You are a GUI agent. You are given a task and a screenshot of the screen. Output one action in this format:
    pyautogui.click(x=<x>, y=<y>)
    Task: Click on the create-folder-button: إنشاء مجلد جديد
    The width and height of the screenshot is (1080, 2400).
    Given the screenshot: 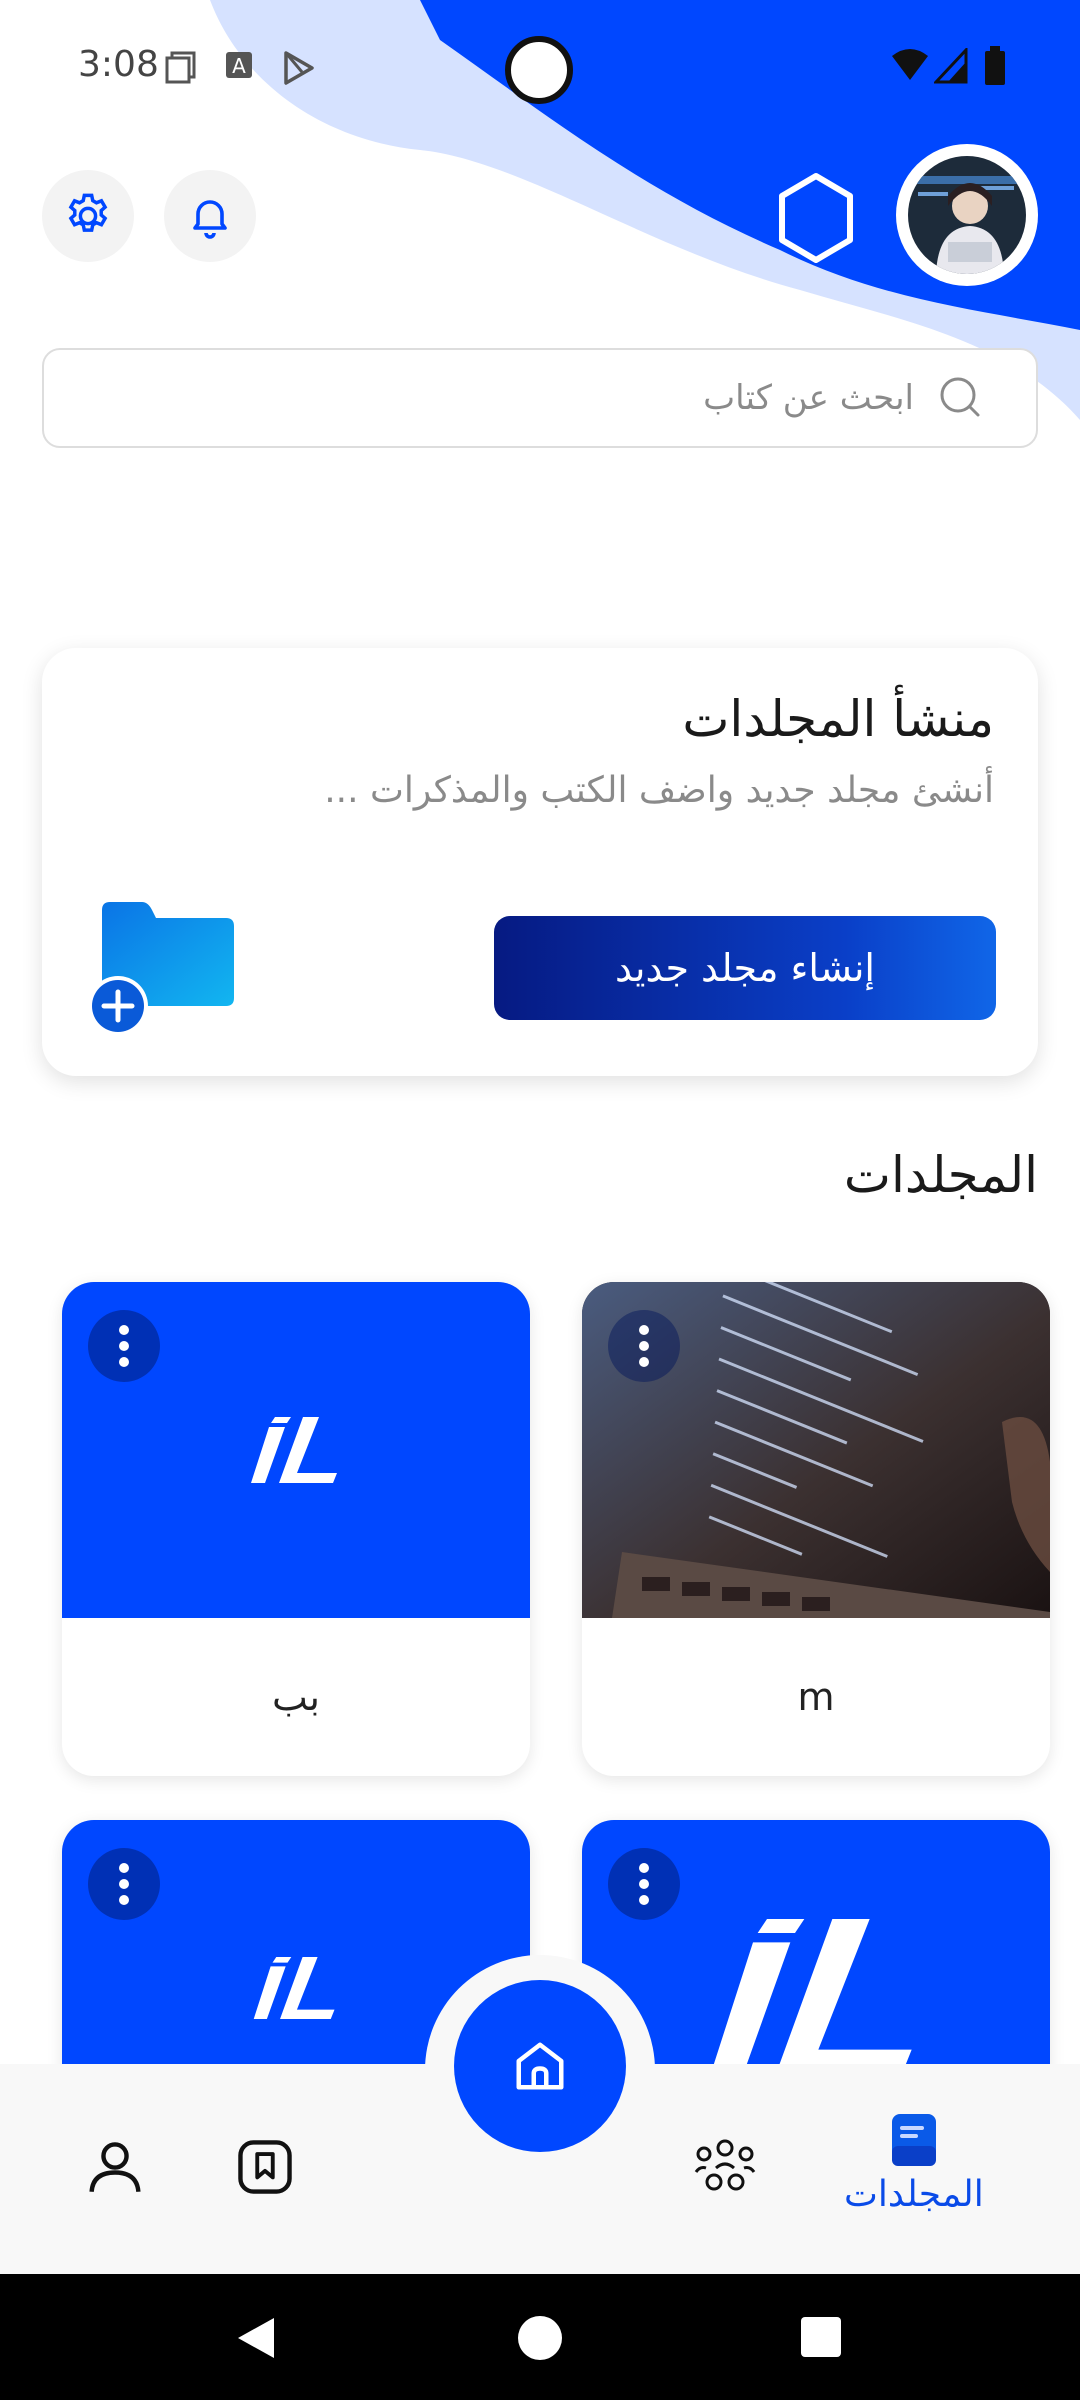 What is the action you would take?
    pyautogui.click(x=745, y=968)
    